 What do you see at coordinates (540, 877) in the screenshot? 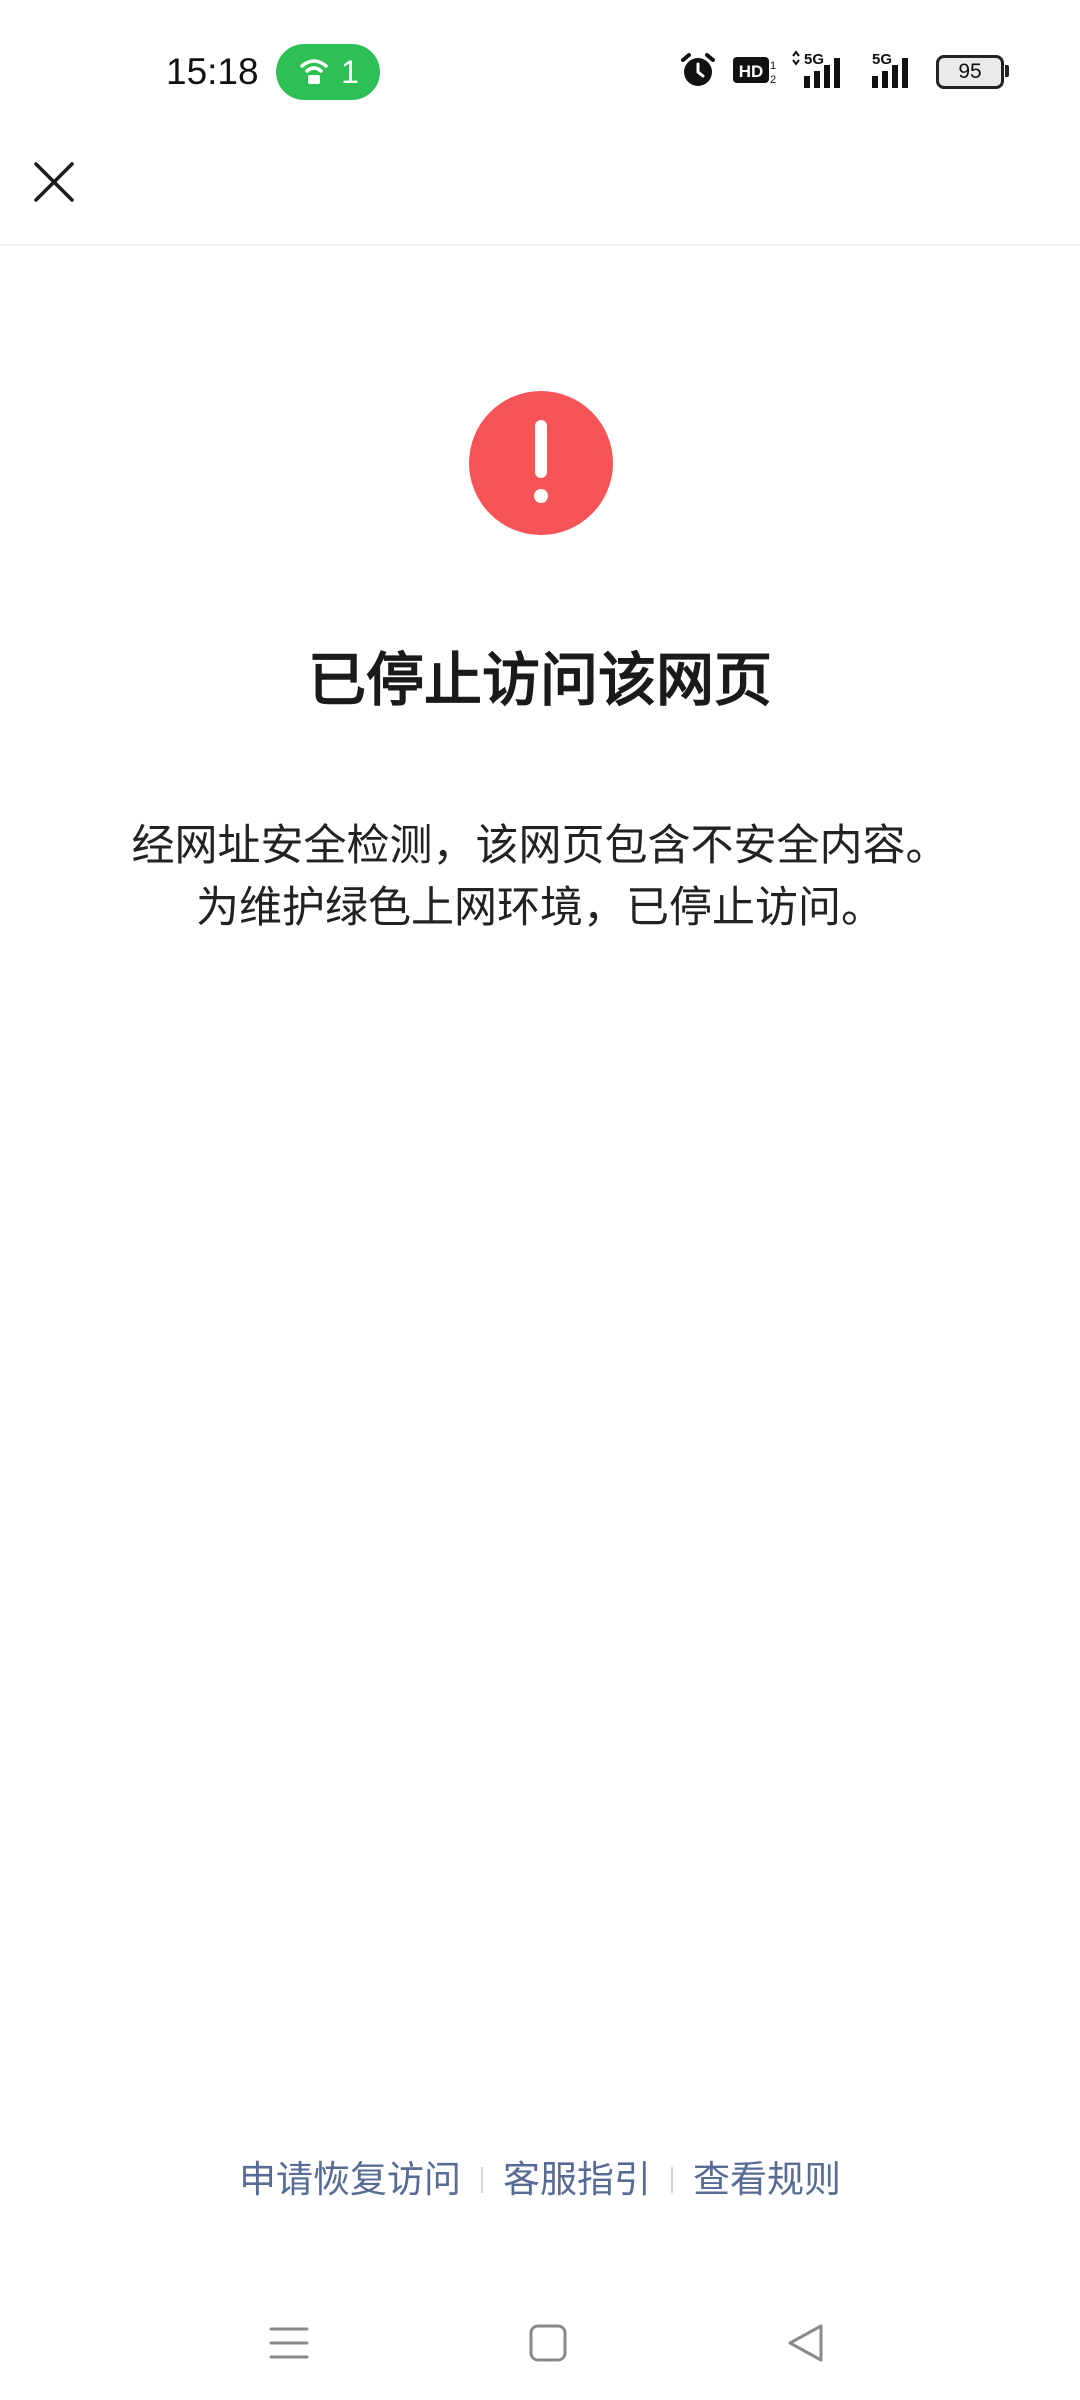
I see `description: 经网址安全检测，该网页包含不安全内容。 为维护绿色上网环境，已停止访问。` at bounding box center [540, 877].